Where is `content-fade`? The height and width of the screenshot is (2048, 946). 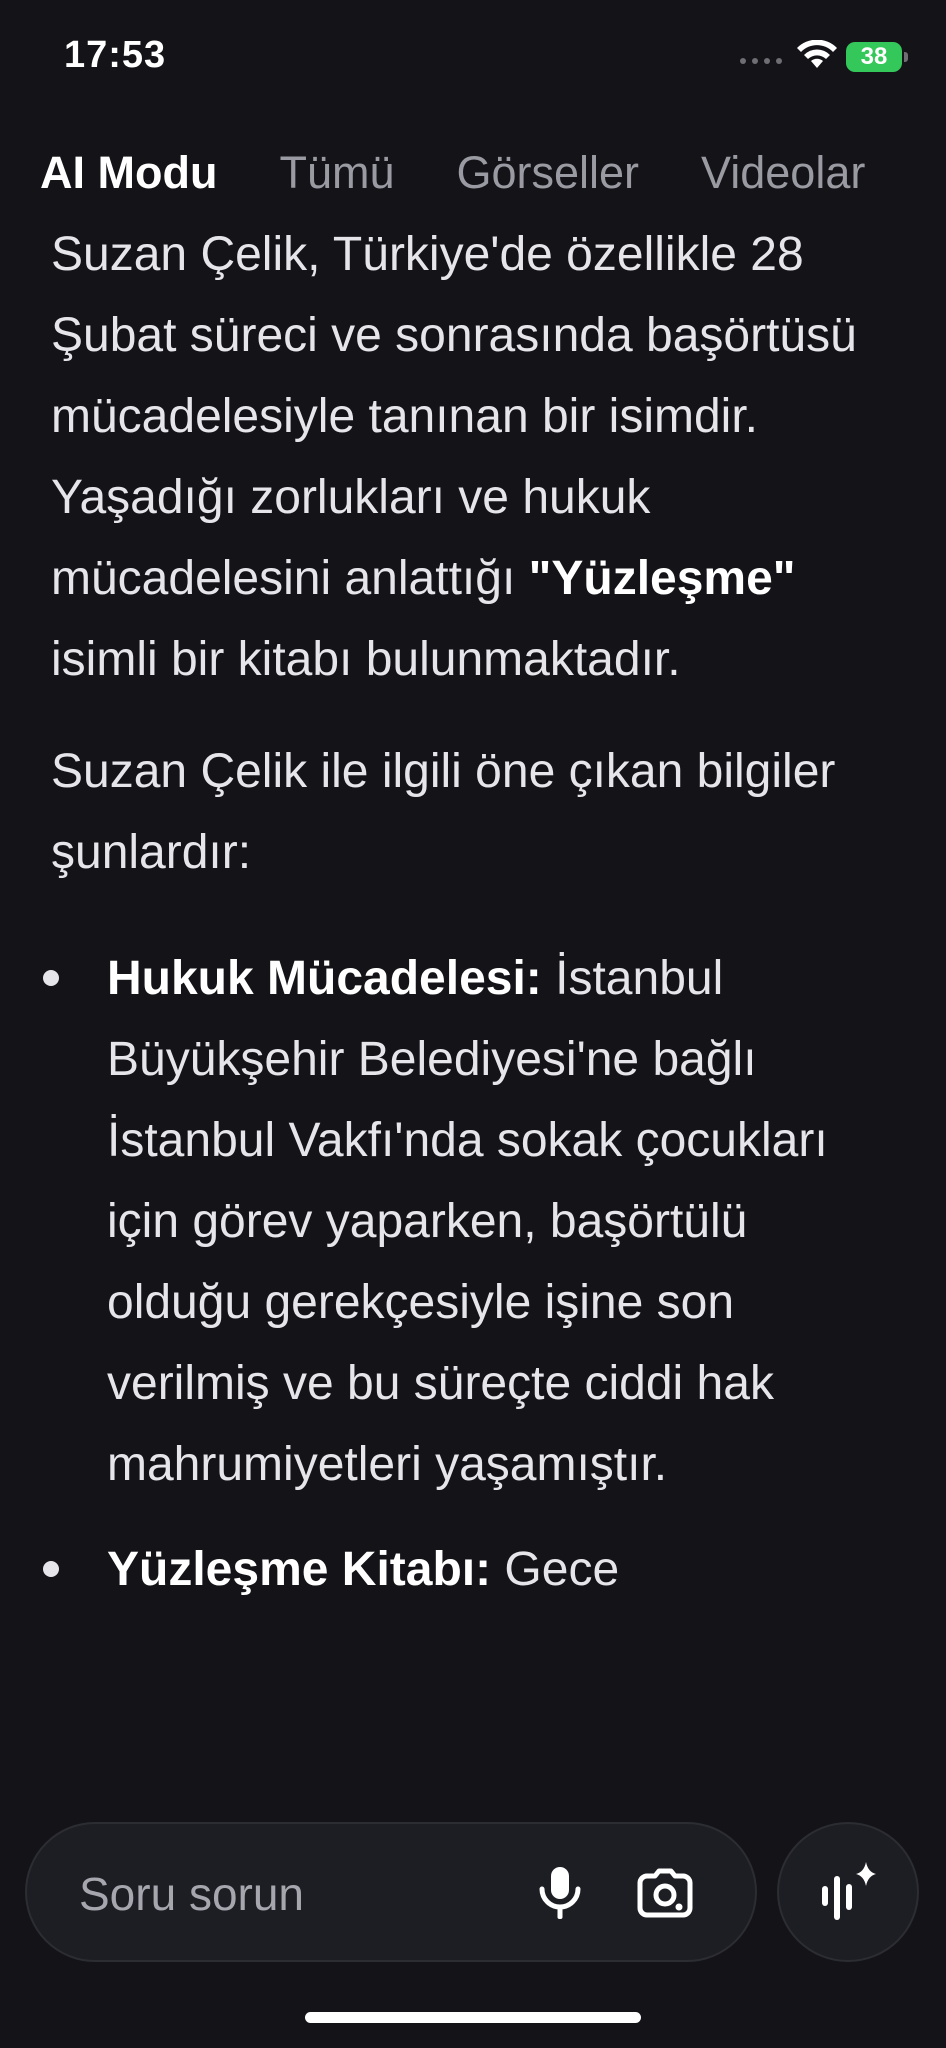
content-fade is located at coordinates (473, 1775).